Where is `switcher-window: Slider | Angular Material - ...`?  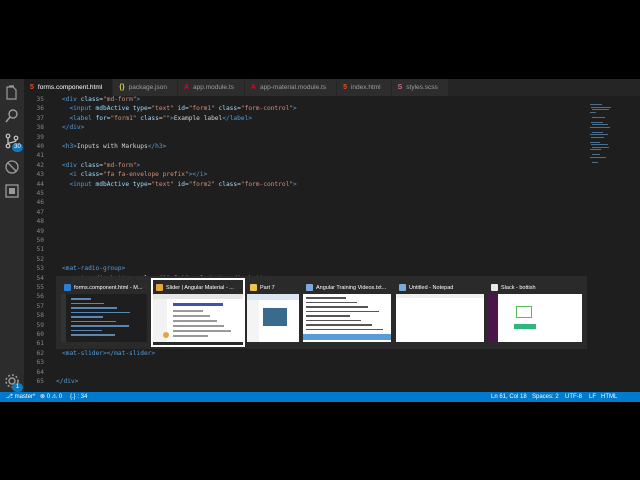
switcher-window: Slider | Angular Material - ... is located at coordinates (198, 312).